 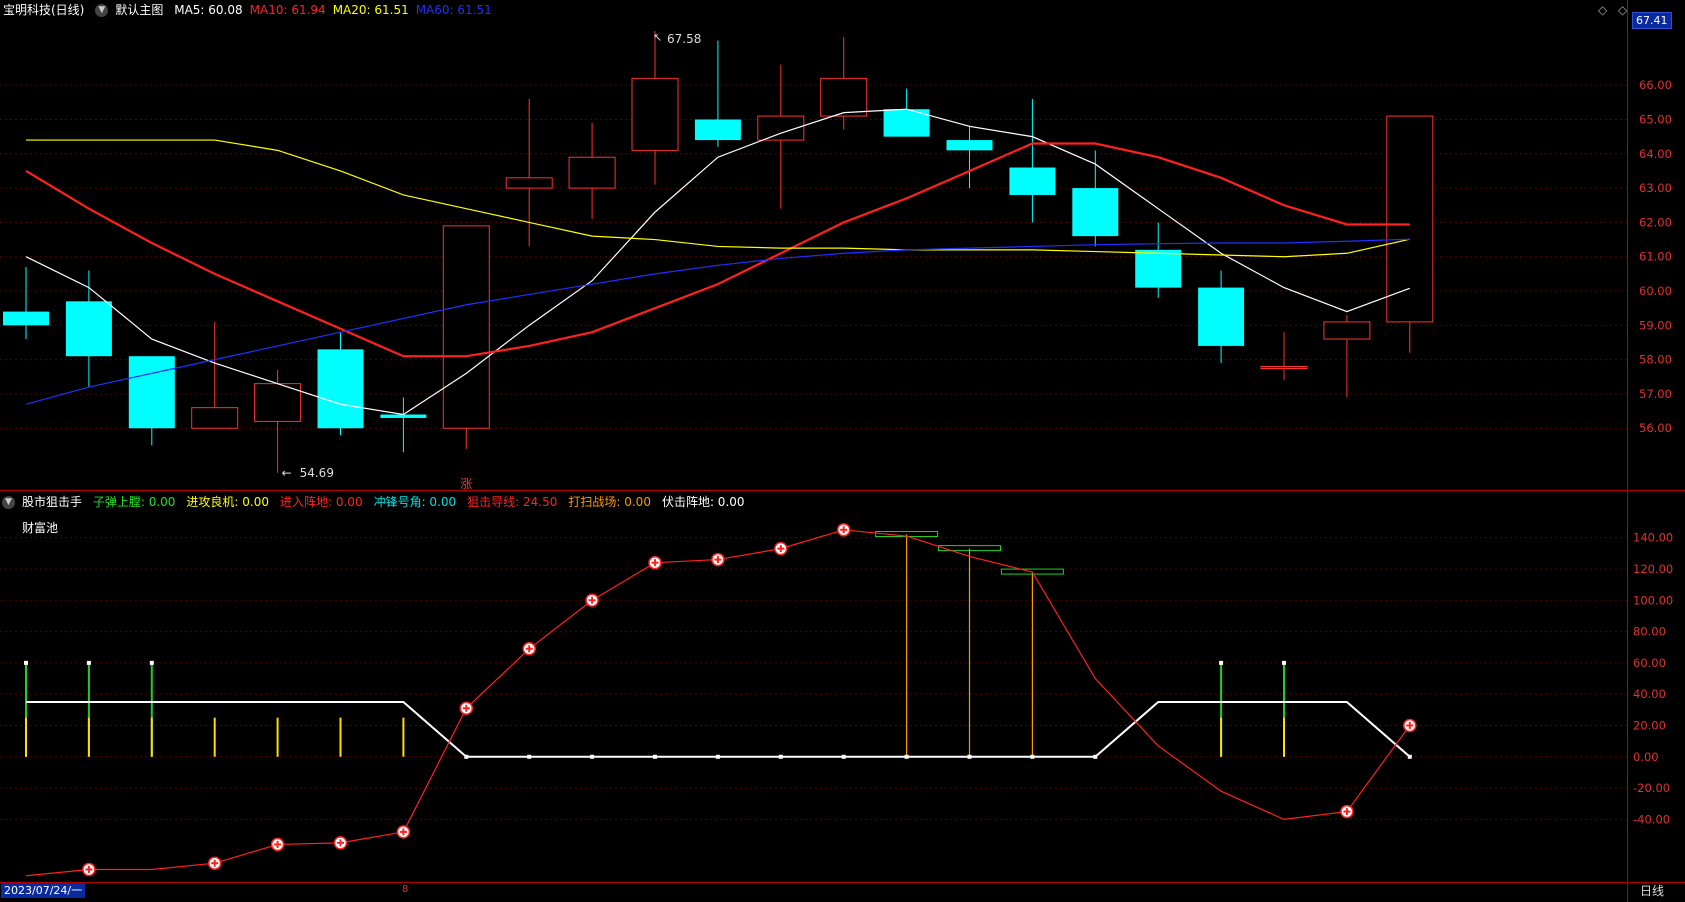 I want to click on ambush-line, so click(x=718, y=729).